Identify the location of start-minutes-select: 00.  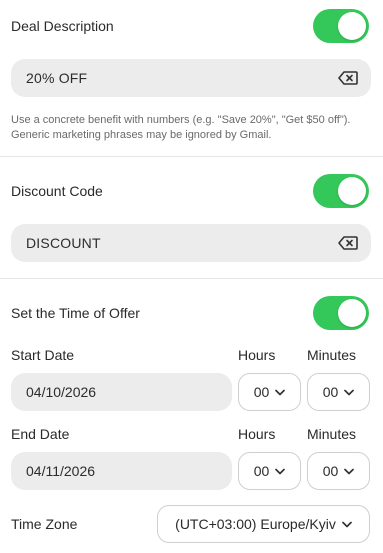
(338, 392).